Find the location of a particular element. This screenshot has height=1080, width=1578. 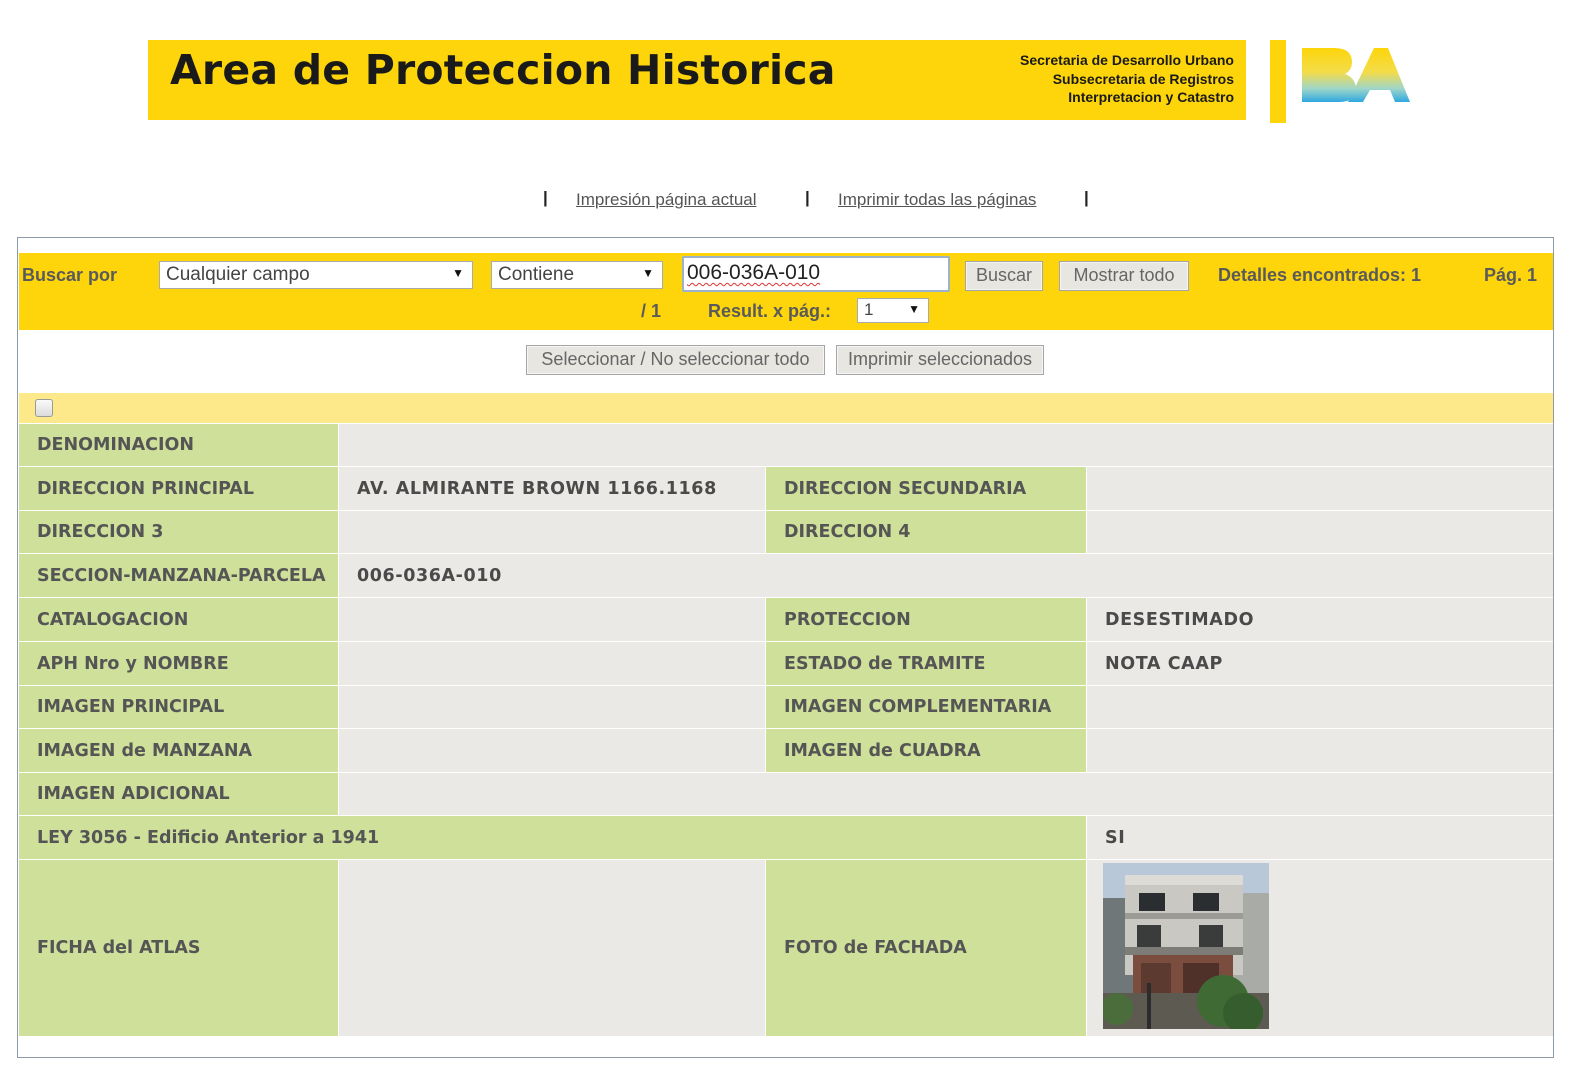

foto-fachada-label: FOTO de FACHADA is located at coordinates (926, 948).